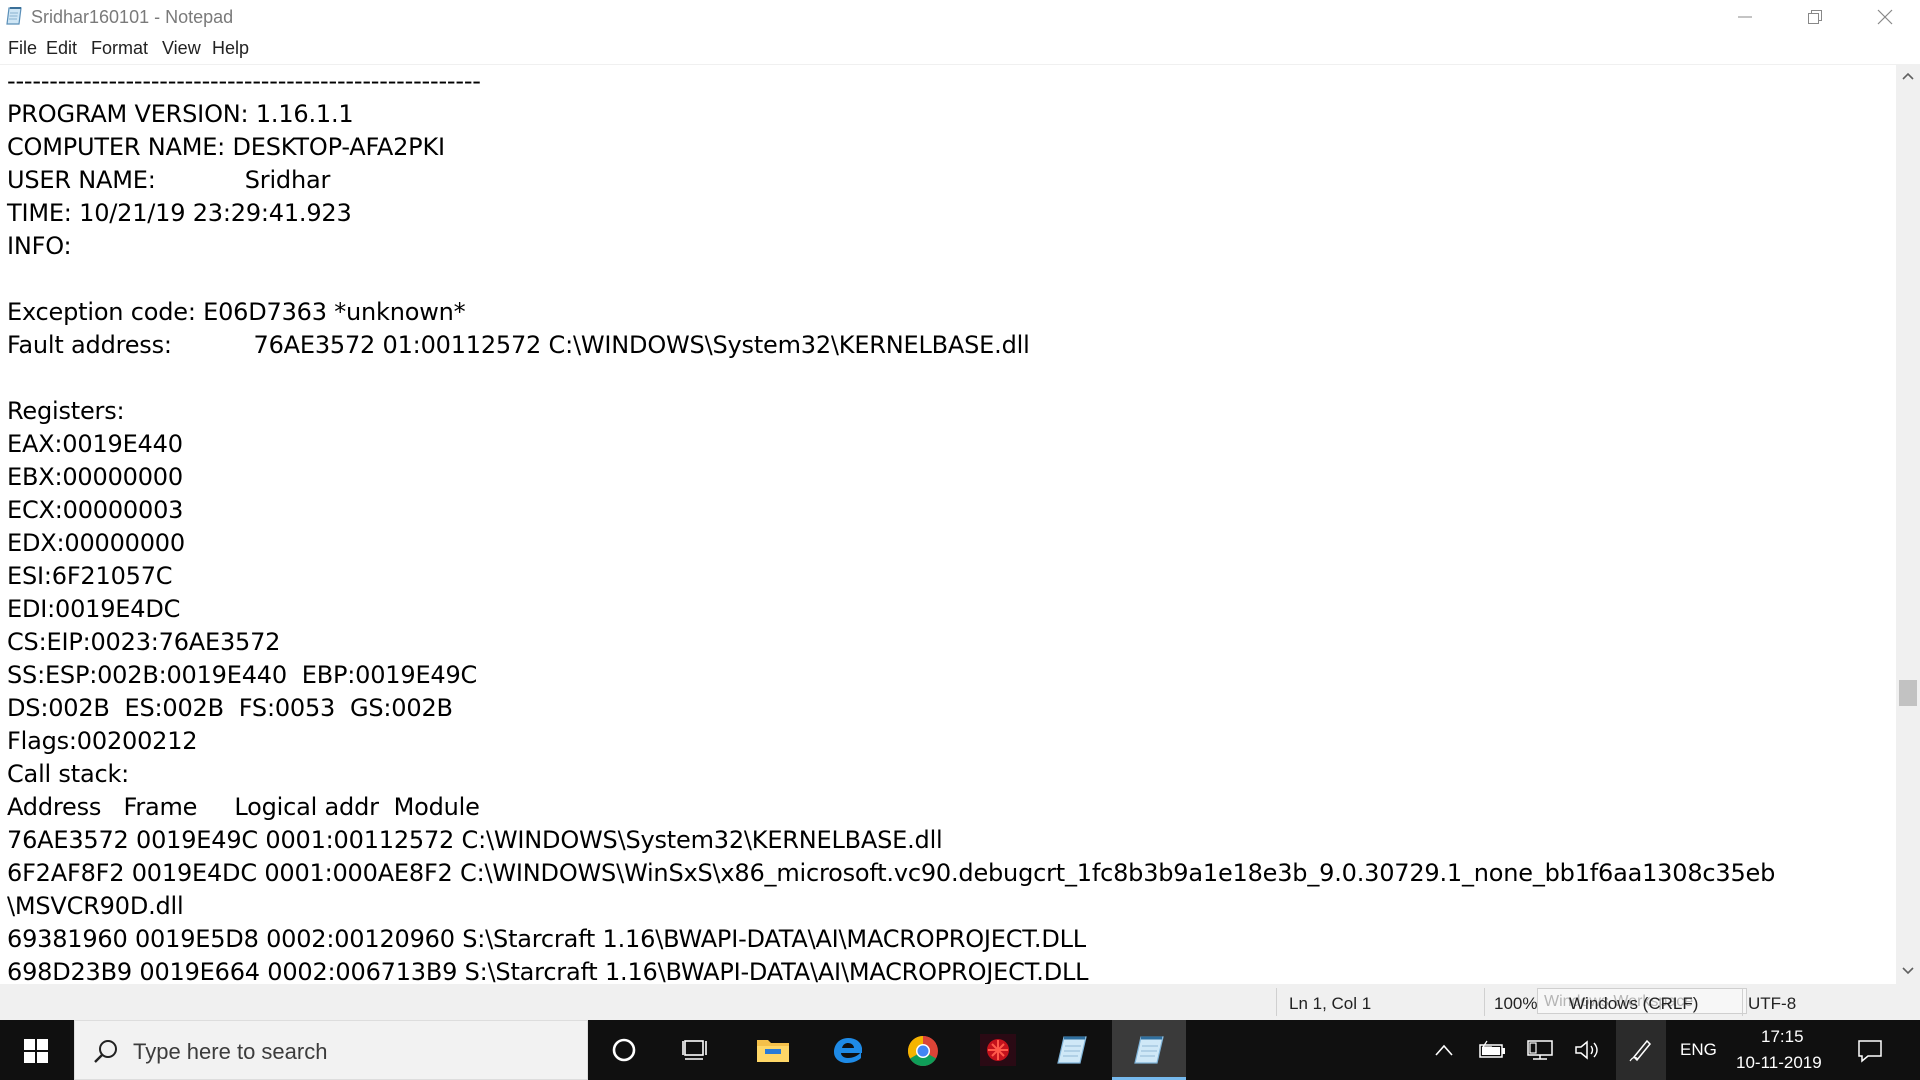 The width and height of the screenshot is (1920, 1080). I want to click on file-explorer-icon, so click(773, 1051).